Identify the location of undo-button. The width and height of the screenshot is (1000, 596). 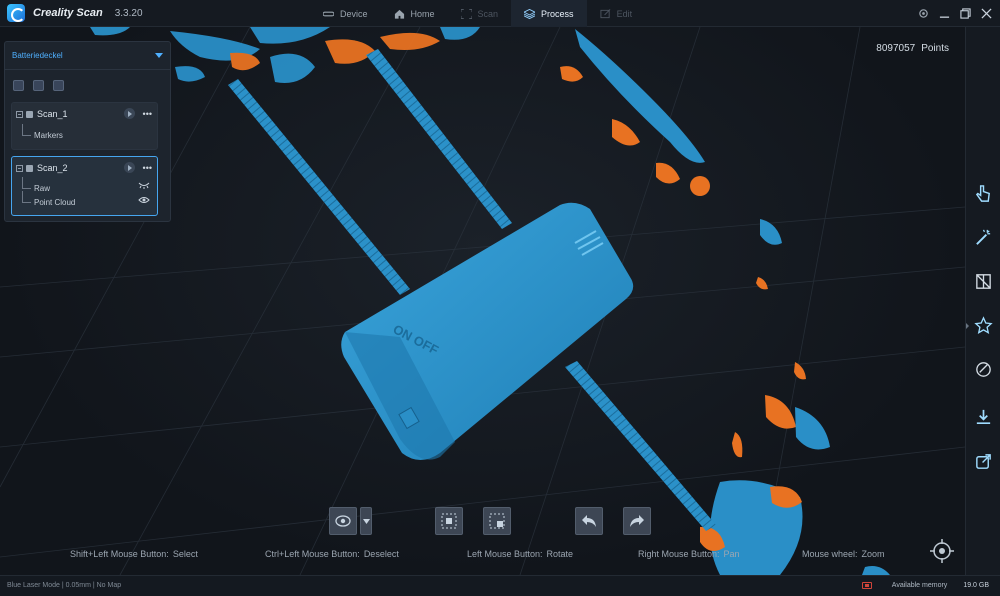
(589, 521).